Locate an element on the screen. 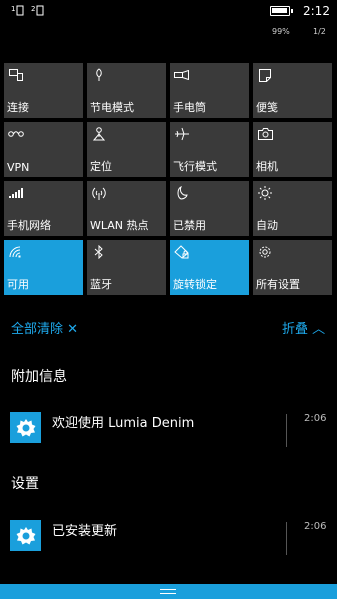  collapse-button: 折叠 ︿ is located at coordinates (303, 327).